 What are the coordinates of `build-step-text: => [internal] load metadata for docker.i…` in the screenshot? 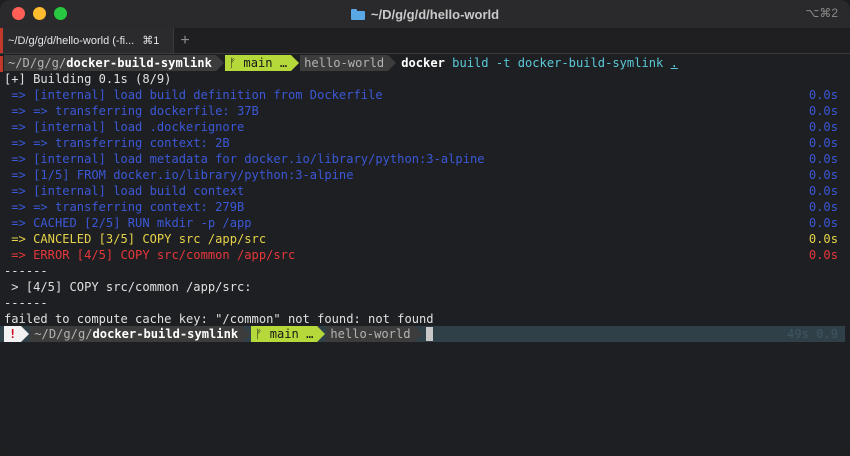 It's located at (244, 159).